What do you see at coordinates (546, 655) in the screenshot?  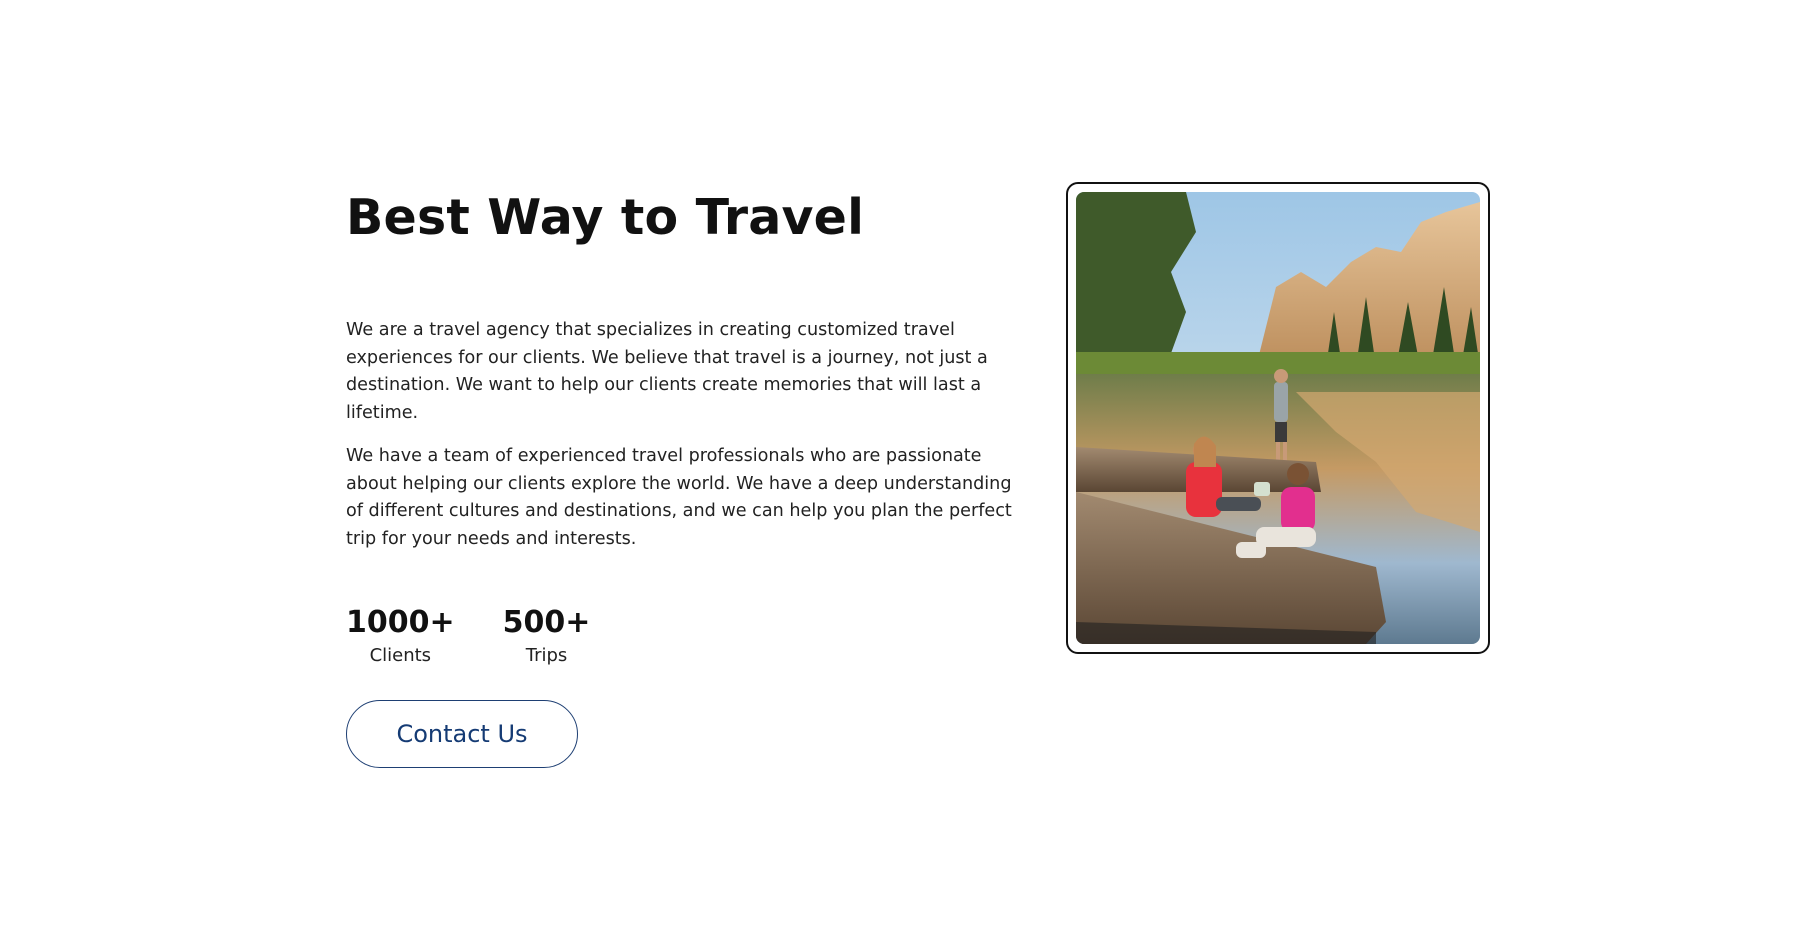 I see `stat-label: Trips` at bounding box center [546, 655].